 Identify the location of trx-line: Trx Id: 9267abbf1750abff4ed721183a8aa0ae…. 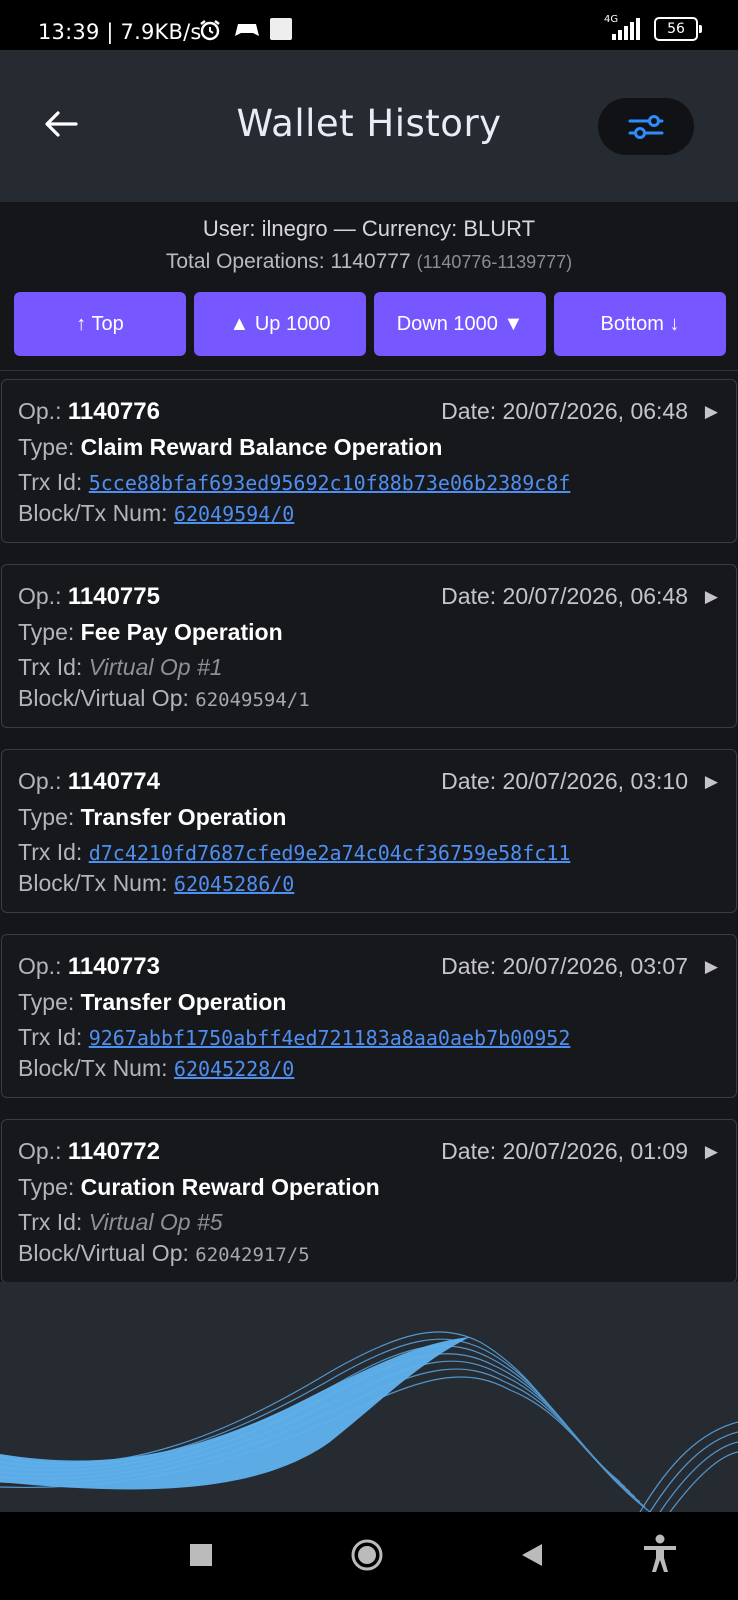
(294, 1037).